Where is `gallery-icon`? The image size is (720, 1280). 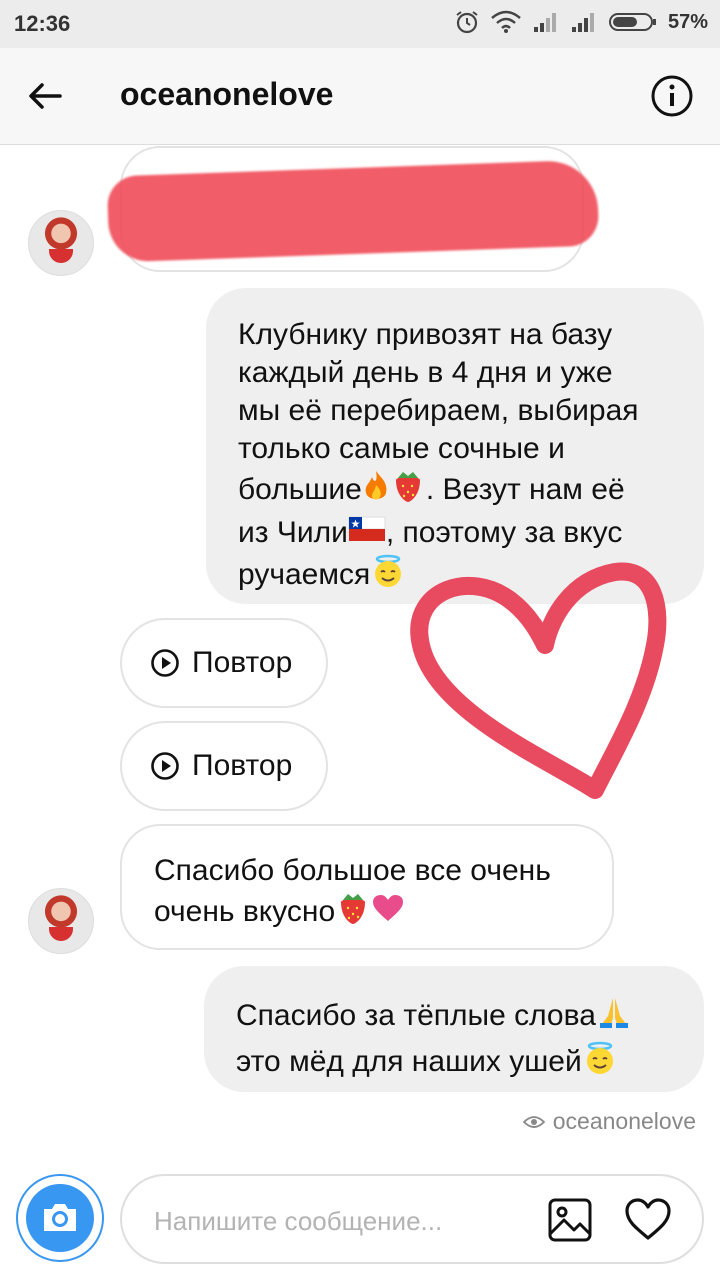
gallery-icon is located at coordinates (570, 1220).